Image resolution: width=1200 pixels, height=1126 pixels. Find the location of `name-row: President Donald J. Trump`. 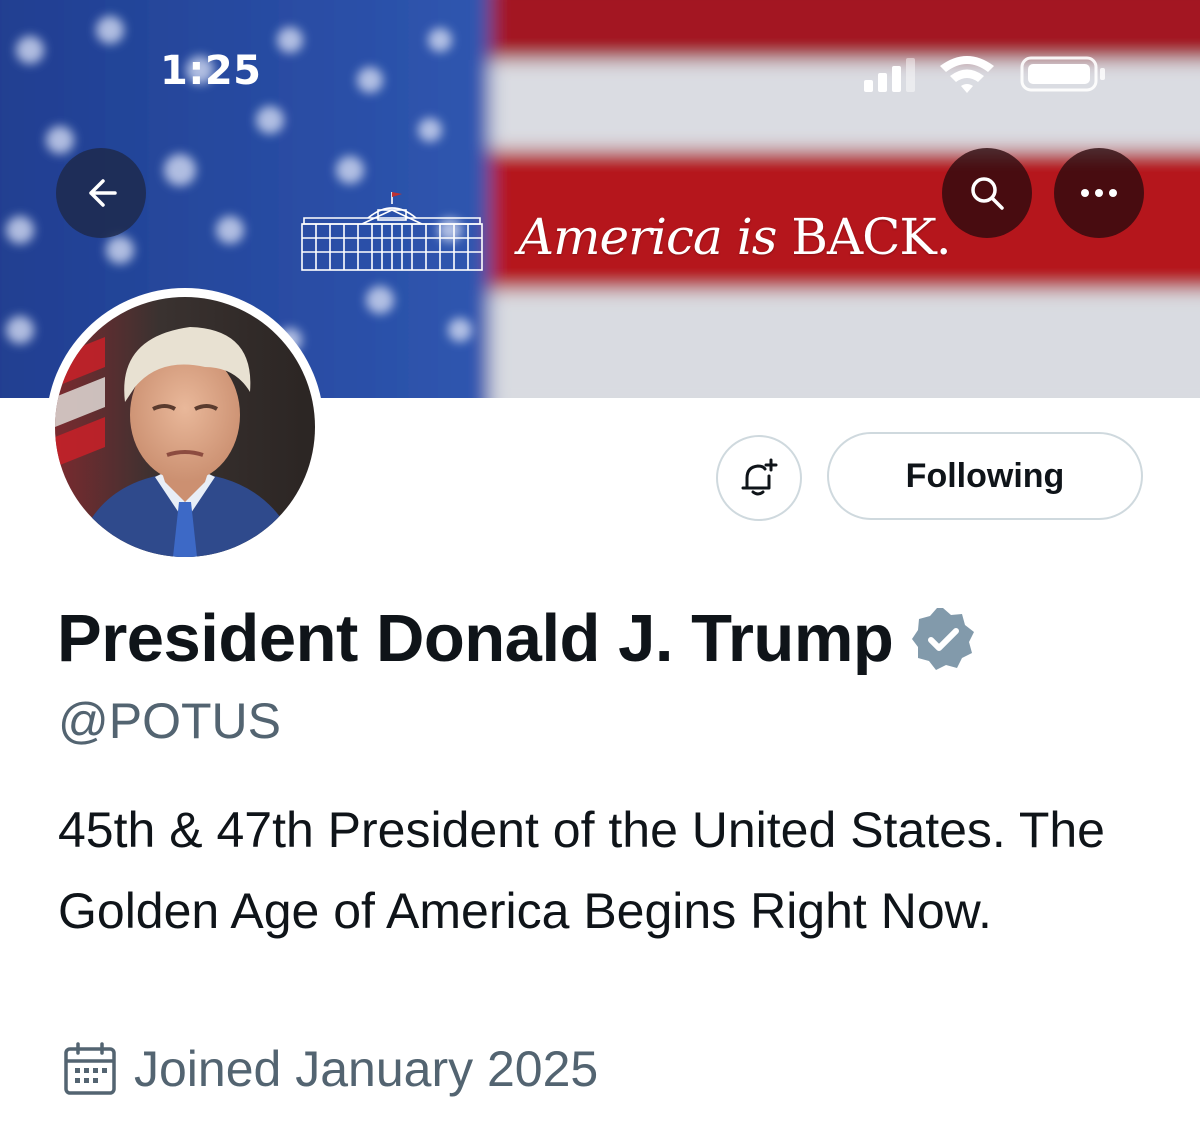

name-row: President Donald J. Trump is located at coordinates (517, 638).